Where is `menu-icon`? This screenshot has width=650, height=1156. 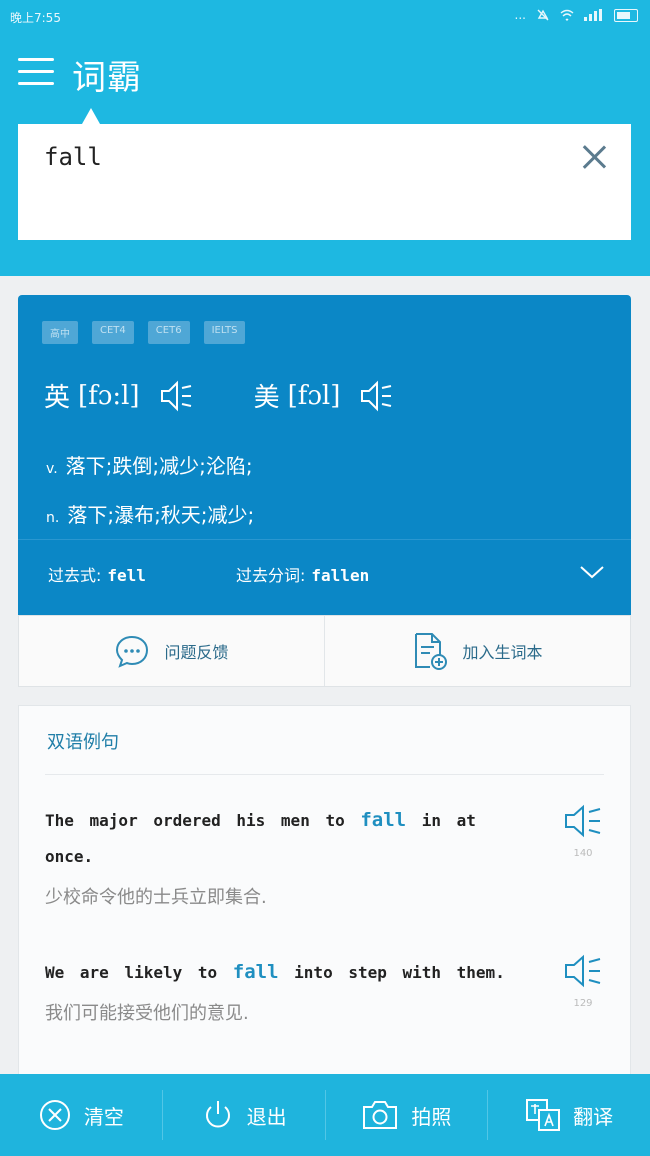
menu-icon is located at coordinates (36, 73).